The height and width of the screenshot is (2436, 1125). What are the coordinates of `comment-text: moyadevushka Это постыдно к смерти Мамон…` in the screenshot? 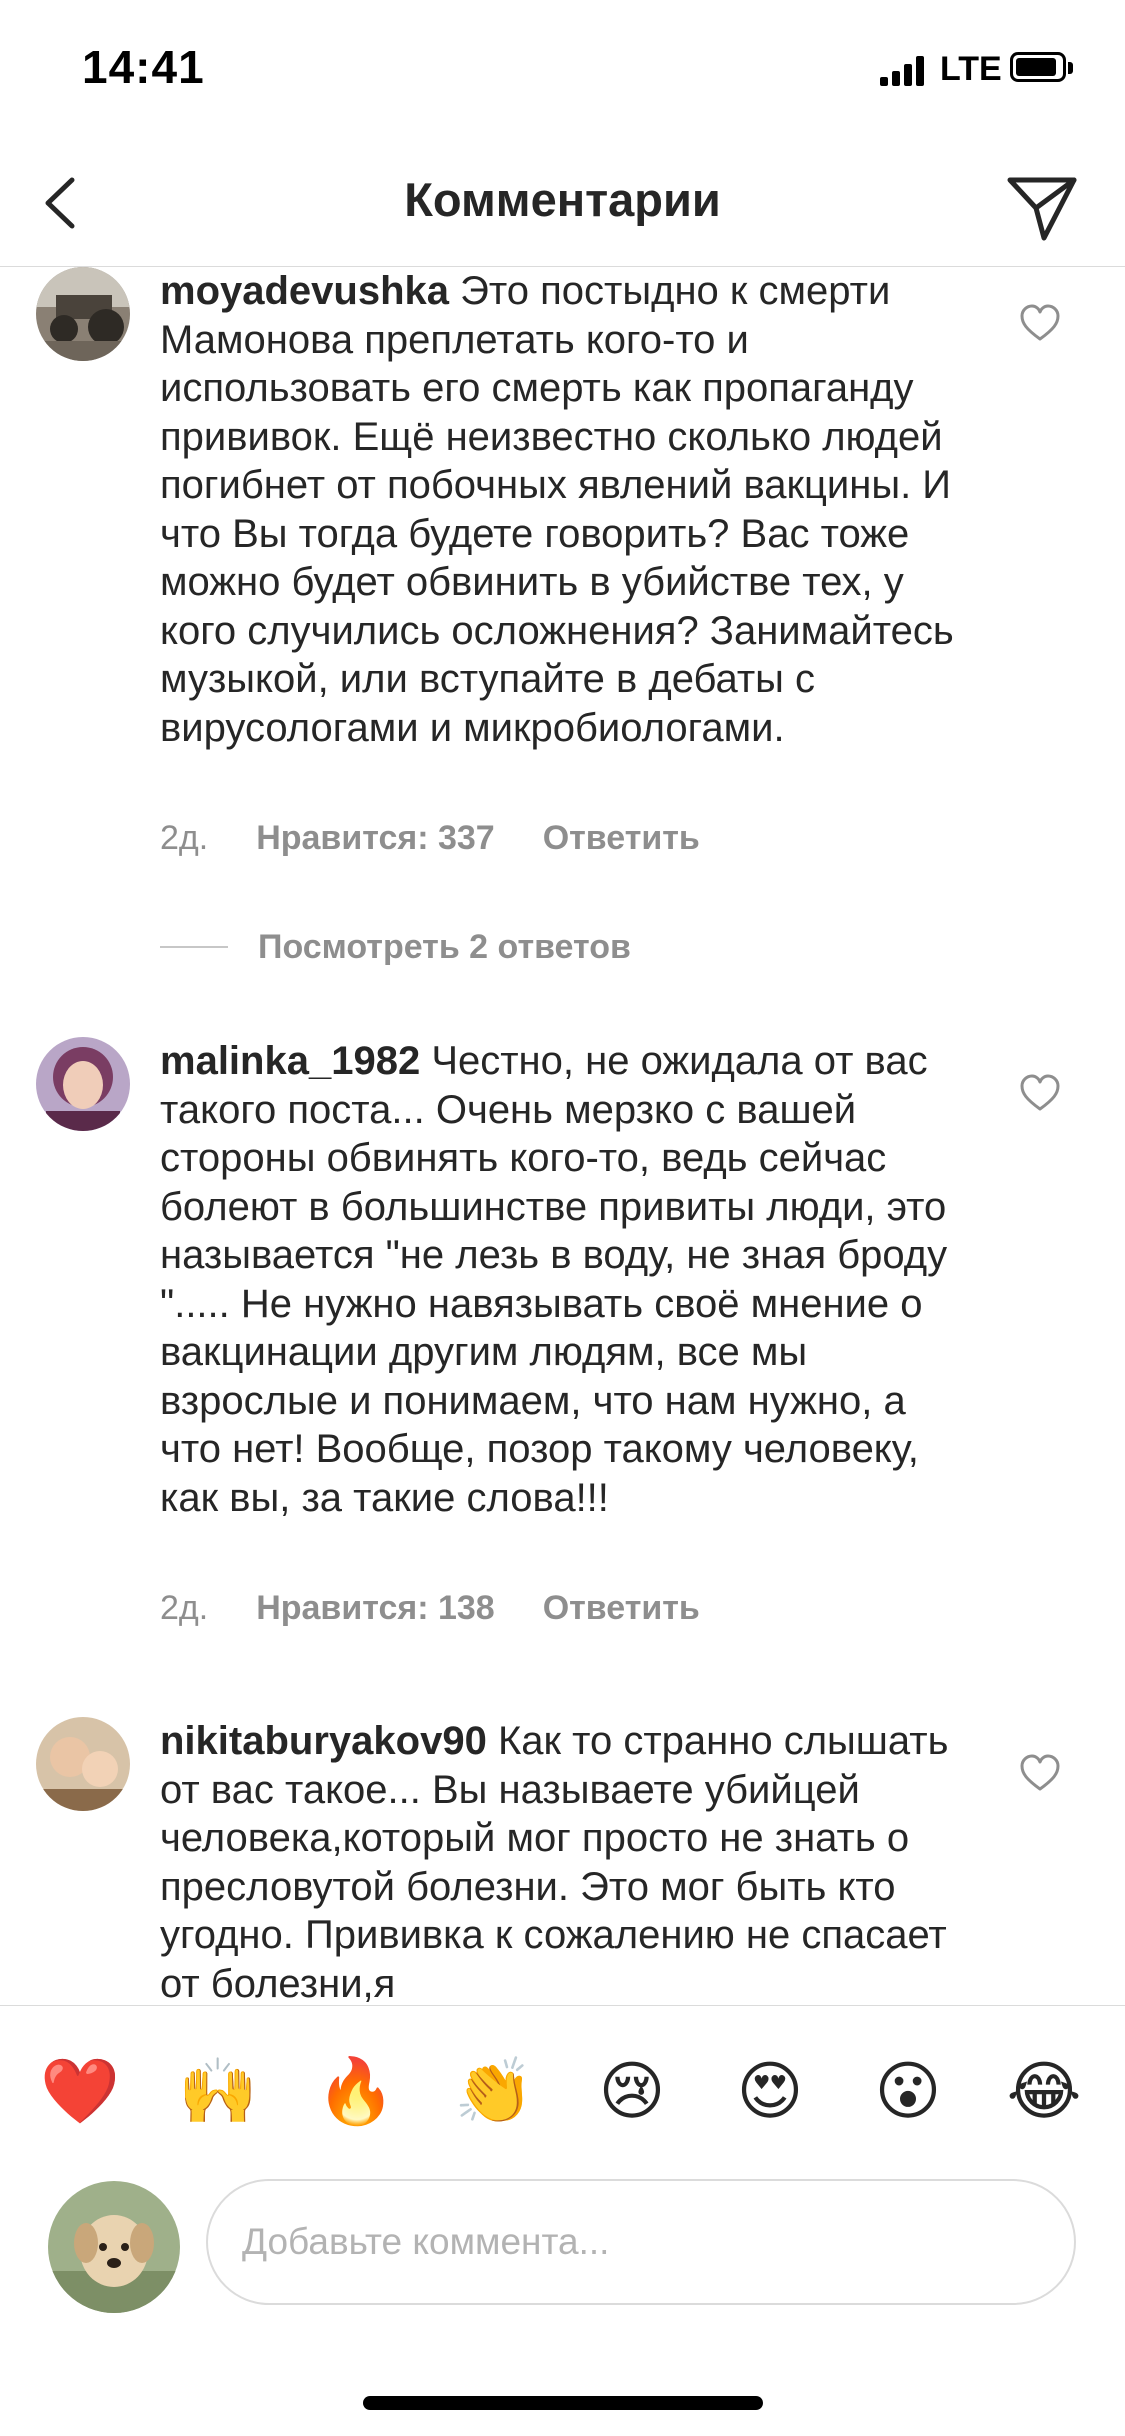 It's located at (560, 509).